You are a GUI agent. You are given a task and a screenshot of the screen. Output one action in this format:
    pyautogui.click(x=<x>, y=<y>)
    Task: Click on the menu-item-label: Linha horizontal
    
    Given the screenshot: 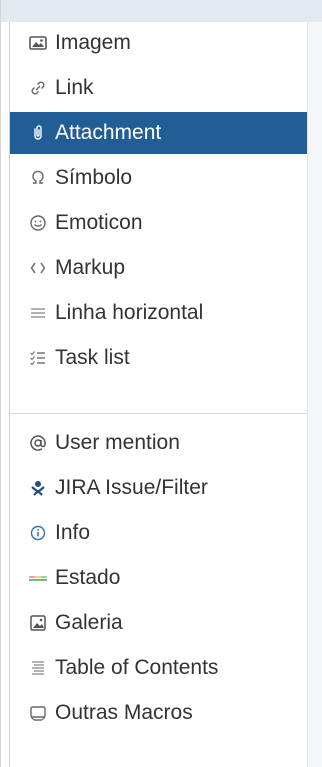 What is the action you would take?
    pyautogui.click(x=129, y=312)
    